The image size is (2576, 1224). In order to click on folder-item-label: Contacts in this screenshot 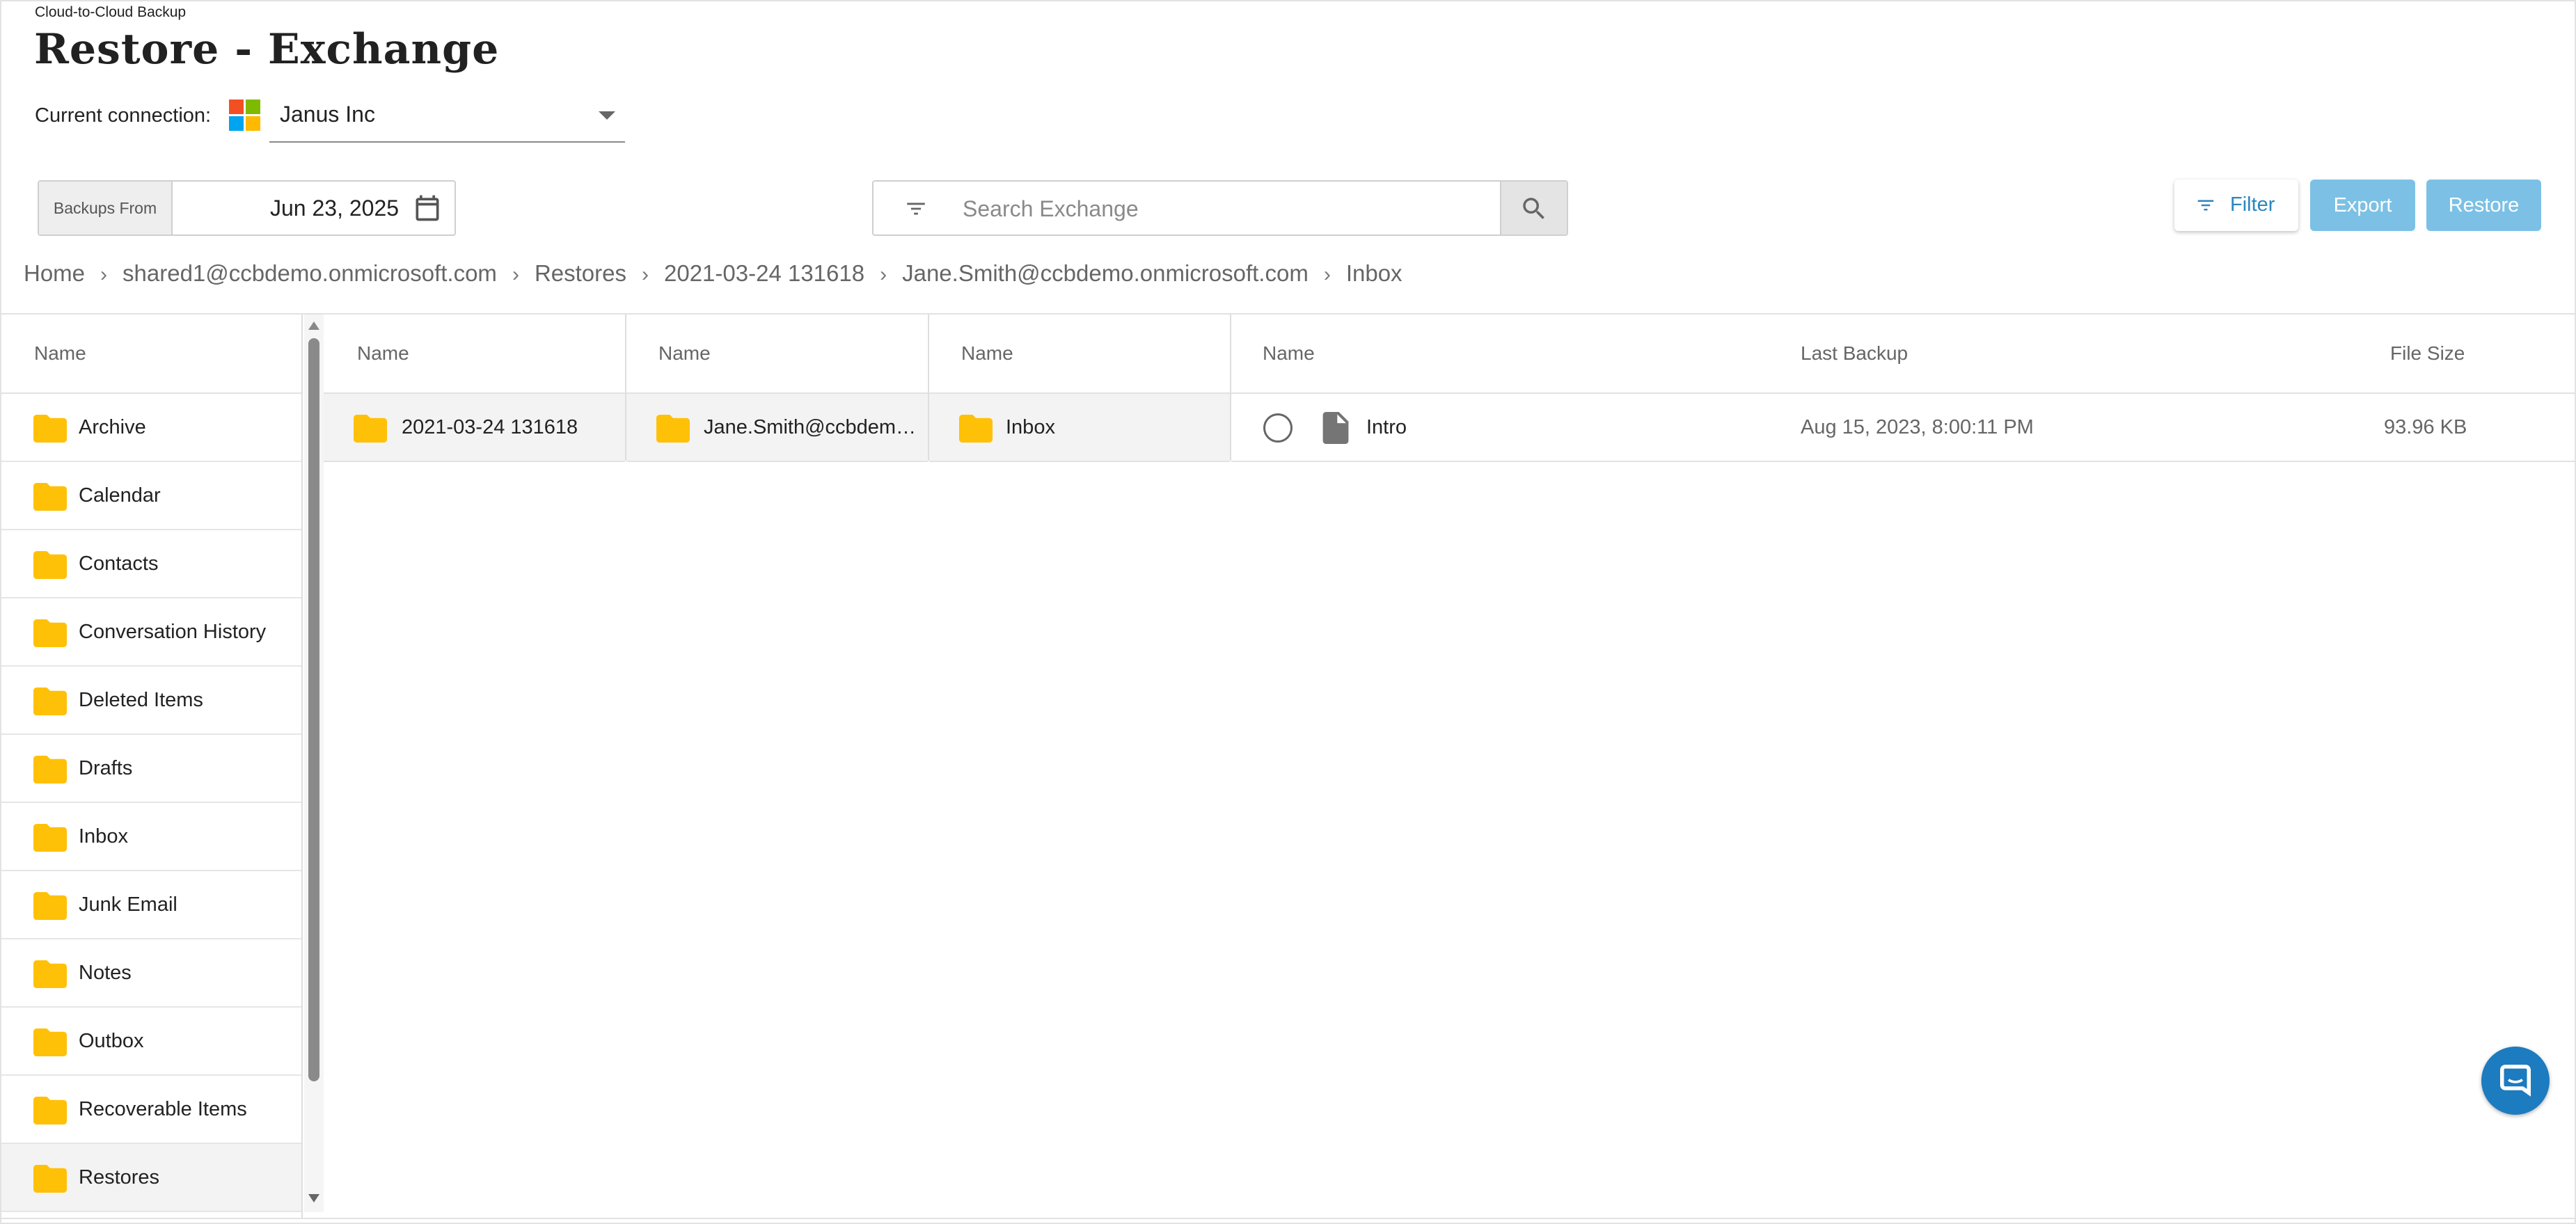, I will do `click(119, 564)`.